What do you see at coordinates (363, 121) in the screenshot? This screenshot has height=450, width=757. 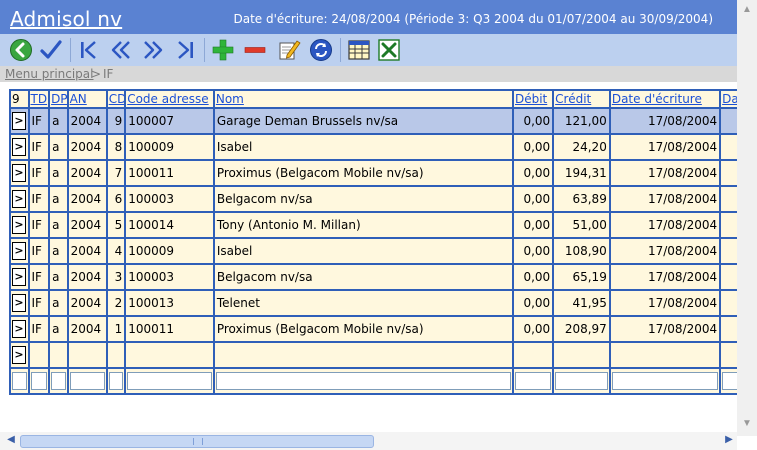 I see `cell-nom: Garage Deman Brussels nv/sa` at bounding box center [363, 121].